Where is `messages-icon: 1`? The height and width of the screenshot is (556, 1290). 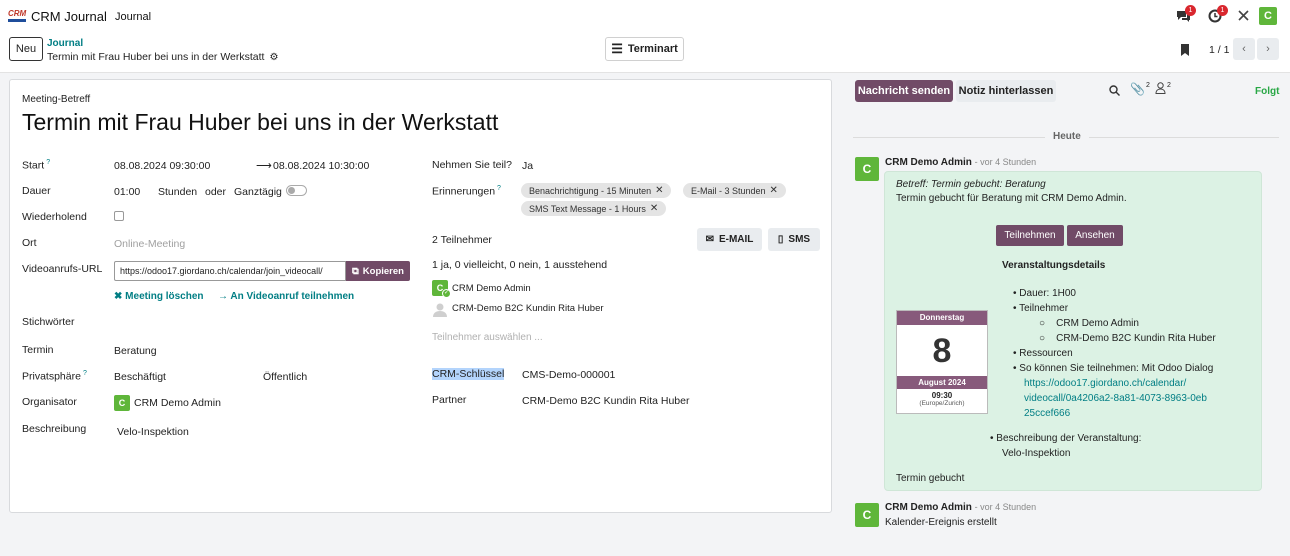 messages-icon: 1 is located at coordinates (1186, 14).